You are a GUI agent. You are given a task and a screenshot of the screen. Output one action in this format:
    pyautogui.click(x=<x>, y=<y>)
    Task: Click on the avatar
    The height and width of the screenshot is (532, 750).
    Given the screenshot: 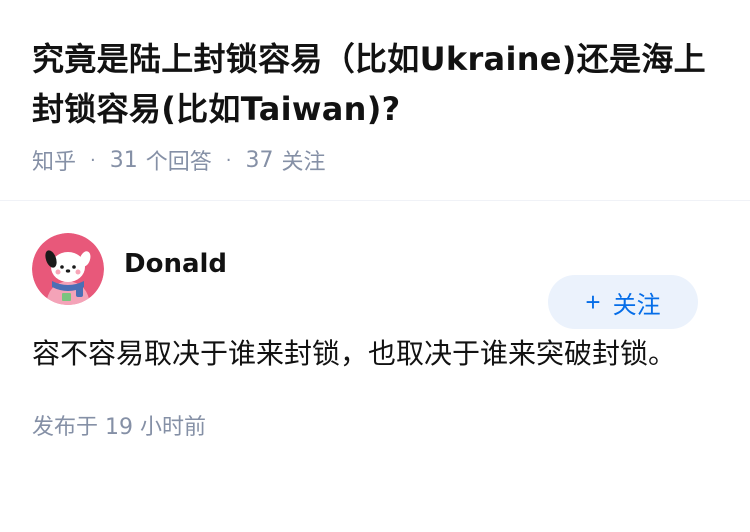 What is the action you would take?
    pyautogui.click(x=68, y=269)
    